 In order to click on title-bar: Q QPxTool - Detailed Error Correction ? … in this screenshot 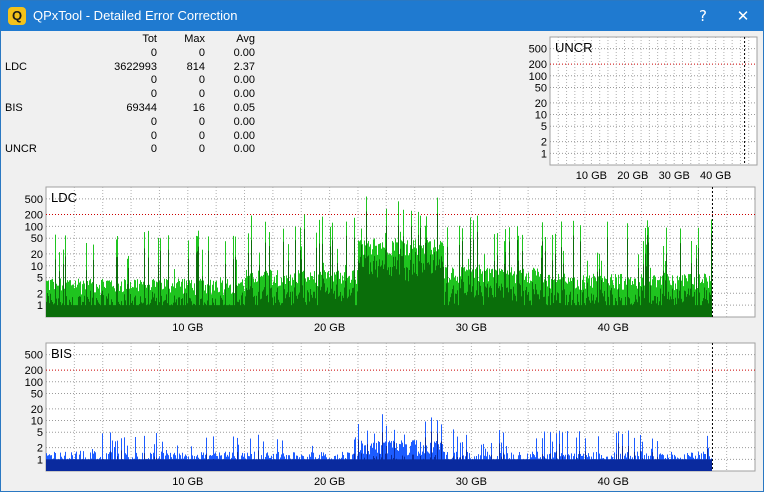, I will do `click(382, 16)`.